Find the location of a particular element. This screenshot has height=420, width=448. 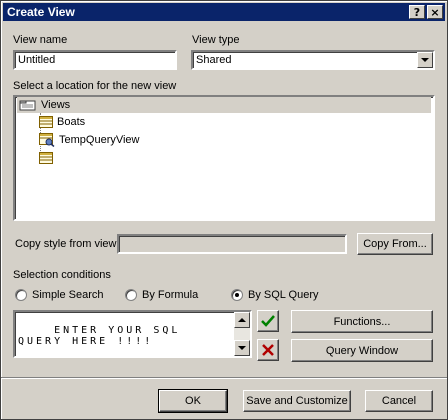

tree-item-label: TempQueryView is located at coordinates (99, 140).